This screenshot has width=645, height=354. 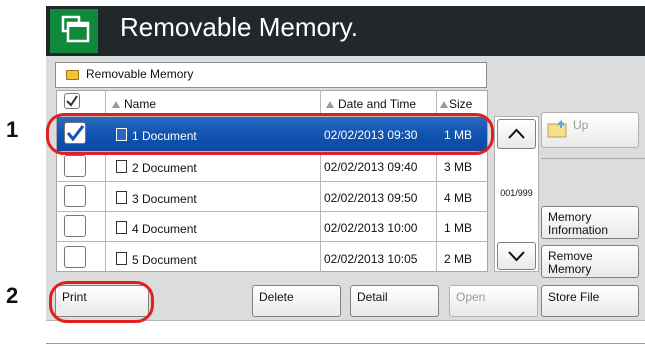 What do you see at coordinates (296, 301) in the screenshot?
I see `delete-button: Delete` at bounding box center [296, 301].